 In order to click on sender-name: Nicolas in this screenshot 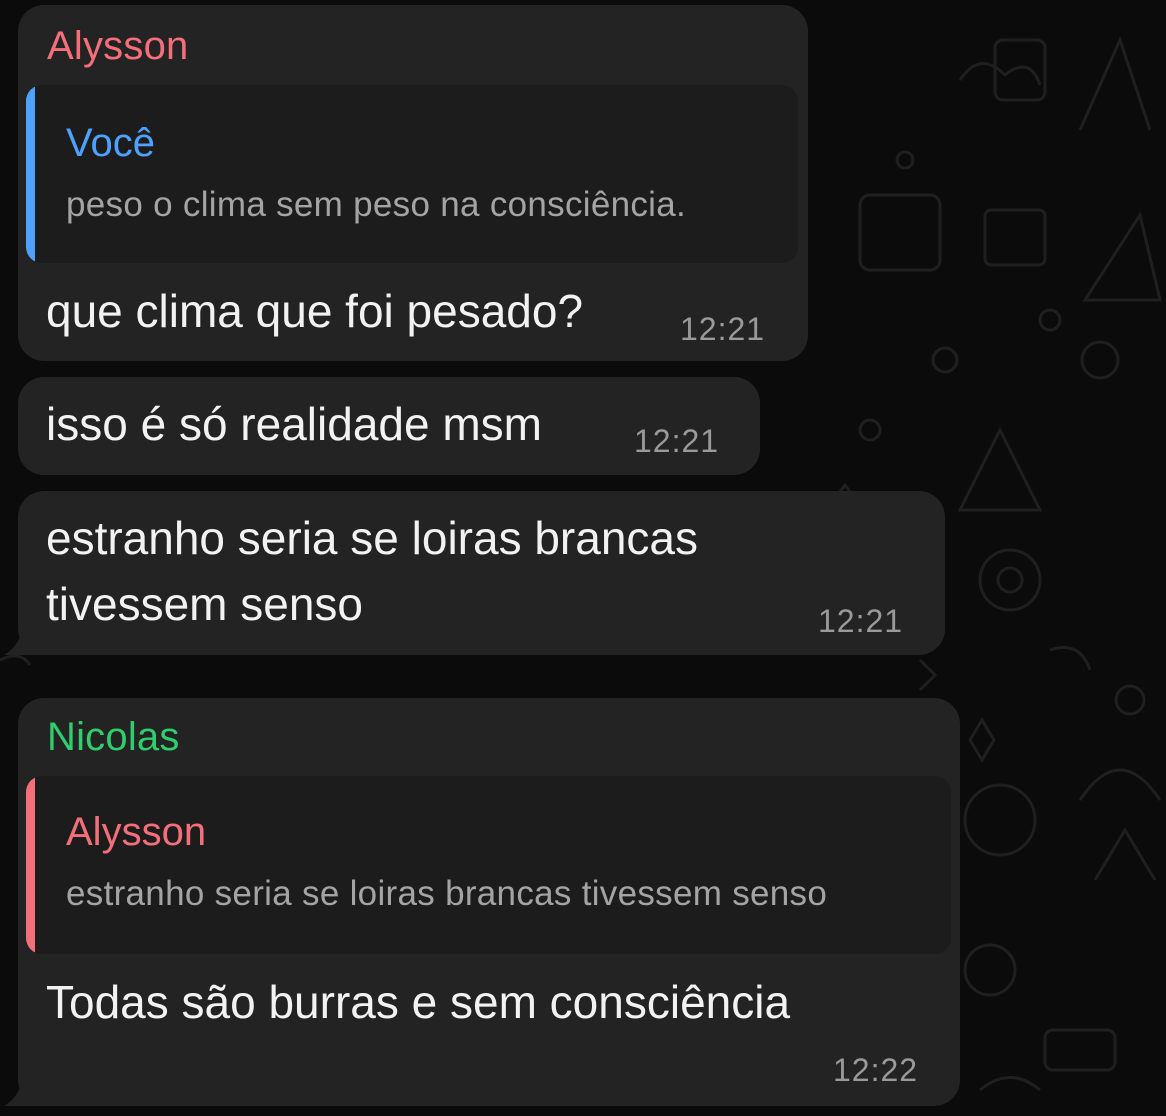, I will do `click(113, 737)`.